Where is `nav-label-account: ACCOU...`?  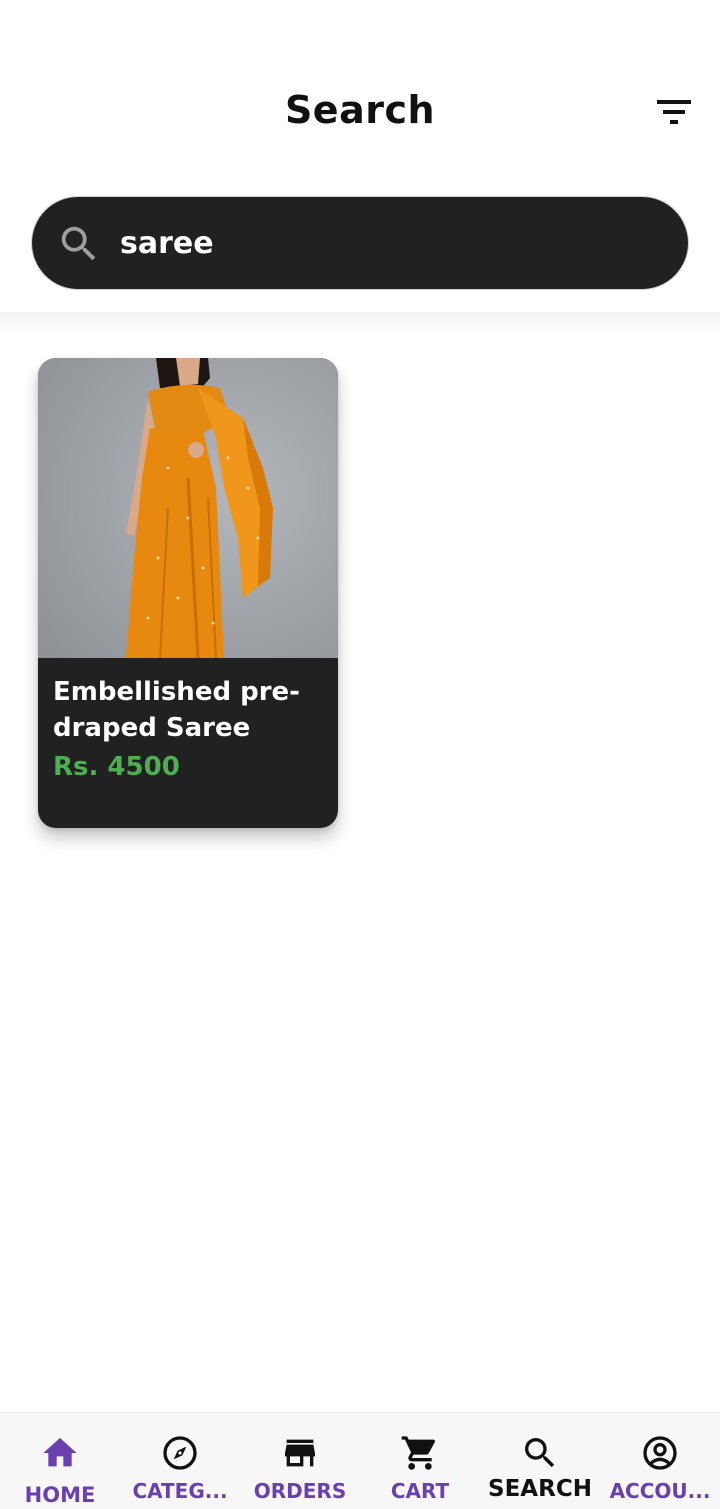
nav-label-account: ACCOU... is located at coordinates (660, 1491).